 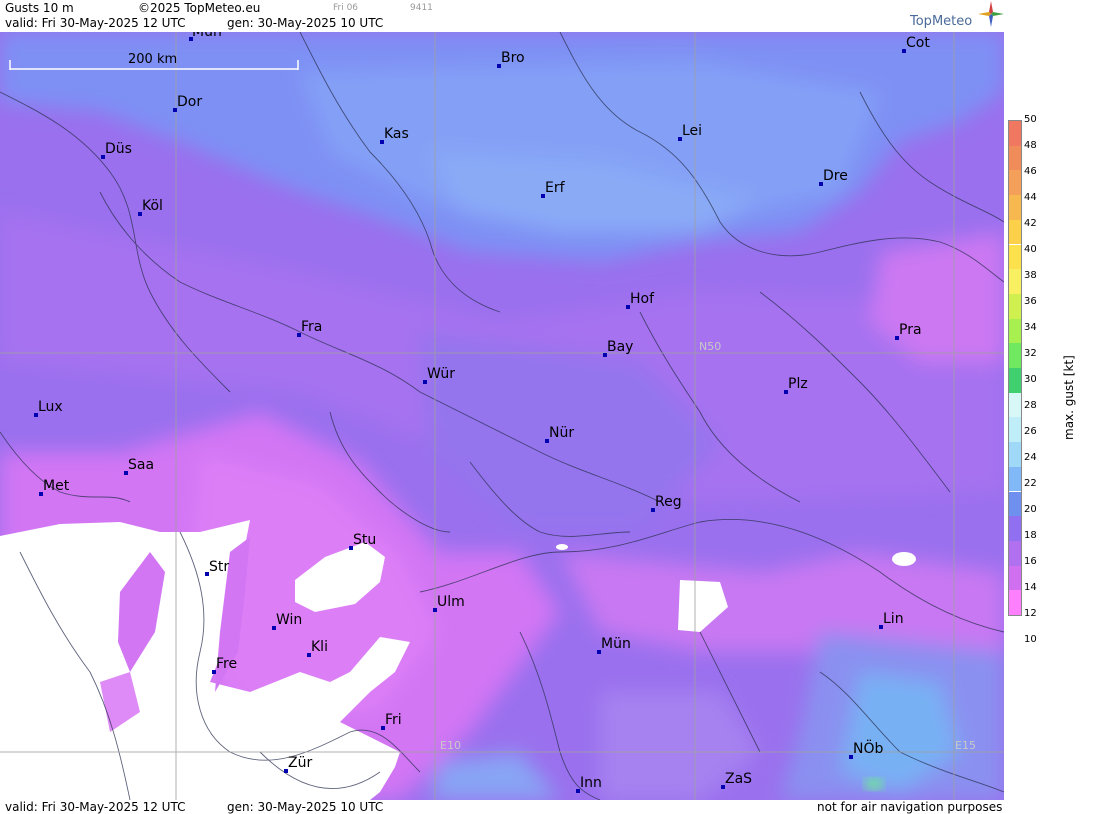 What do you see at coordinates (1030, 639) in the screenshot?
I see `legend-tick-label: 10` at bounding box center [1030, 639].